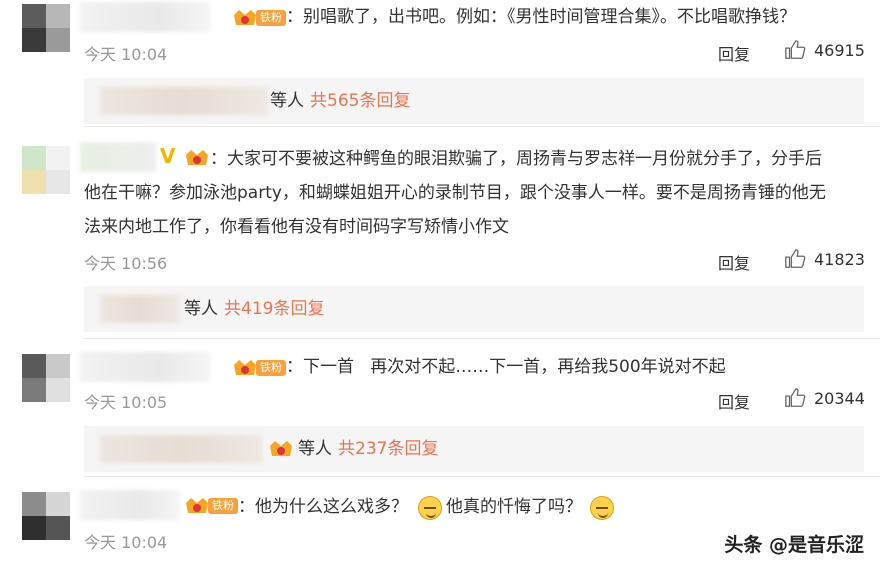 This screenshot has width=880, height=571. What do you see at coordinates (474, 101) in the screenshot?
I see `sub-replies: 等人 共565条回复` at bounding box center [474, 101].